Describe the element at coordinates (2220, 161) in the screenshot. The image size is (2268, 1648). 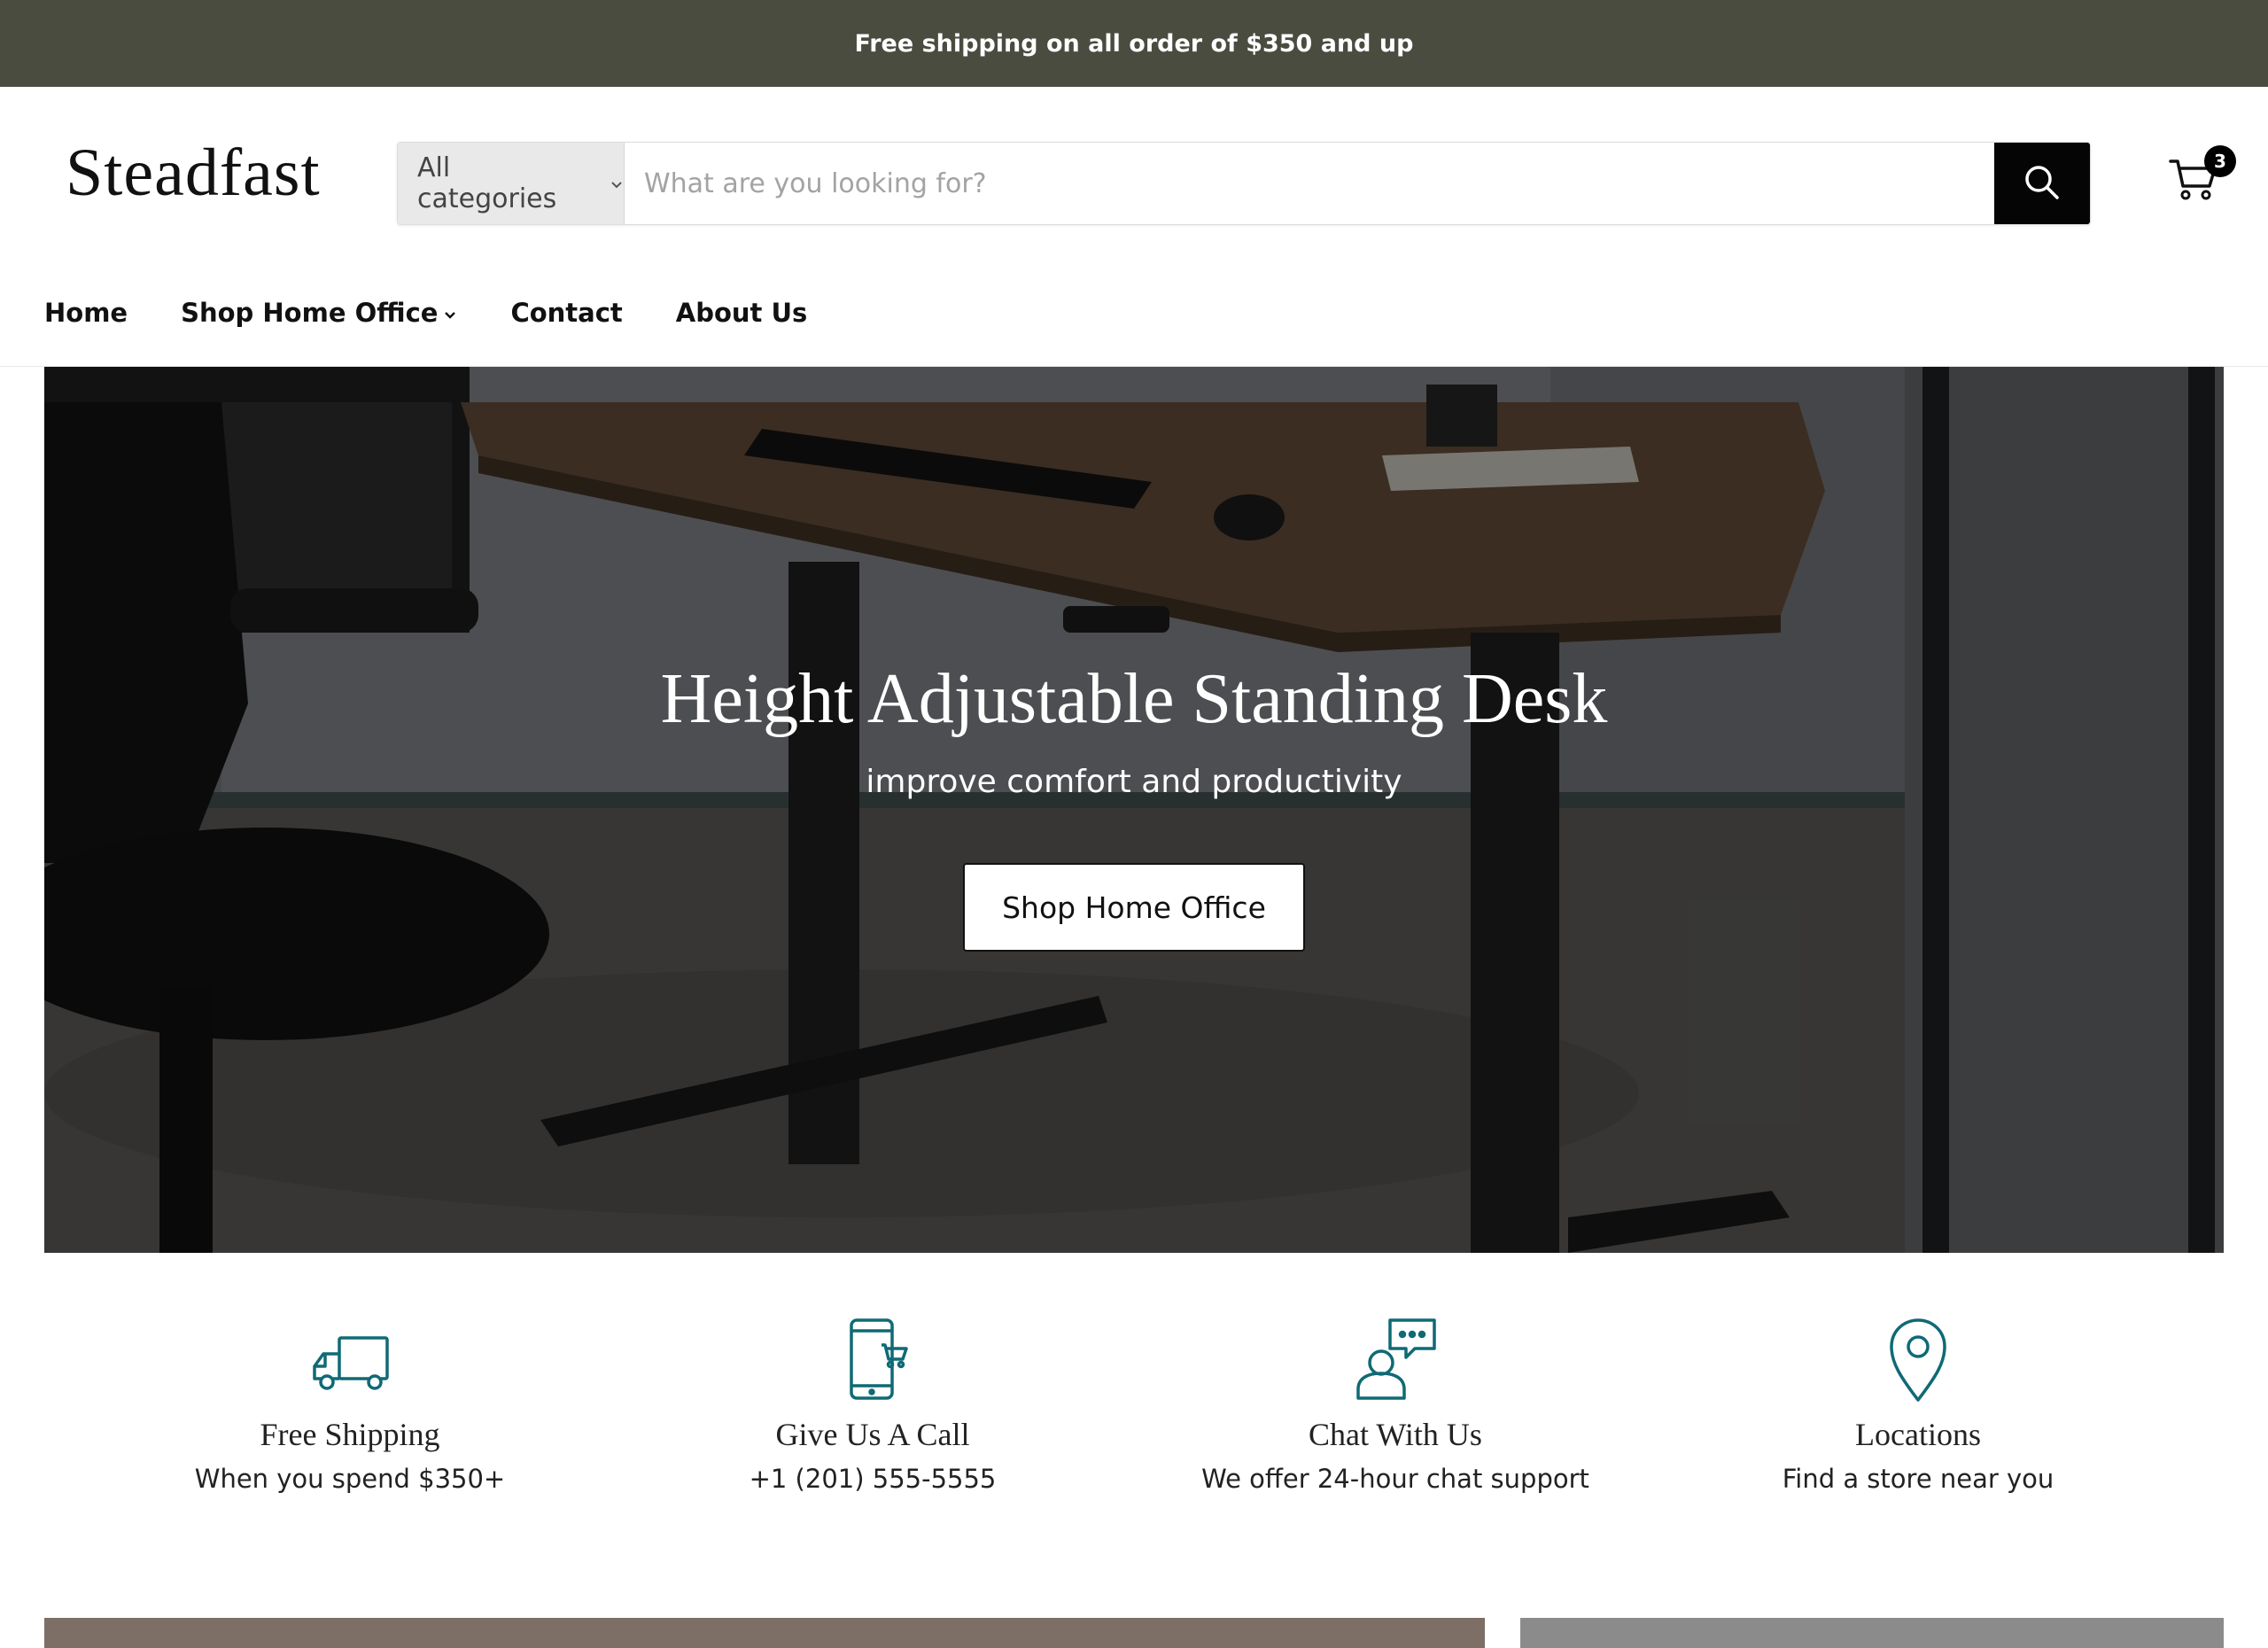
I see `cart-count-badge: 3` at that location.